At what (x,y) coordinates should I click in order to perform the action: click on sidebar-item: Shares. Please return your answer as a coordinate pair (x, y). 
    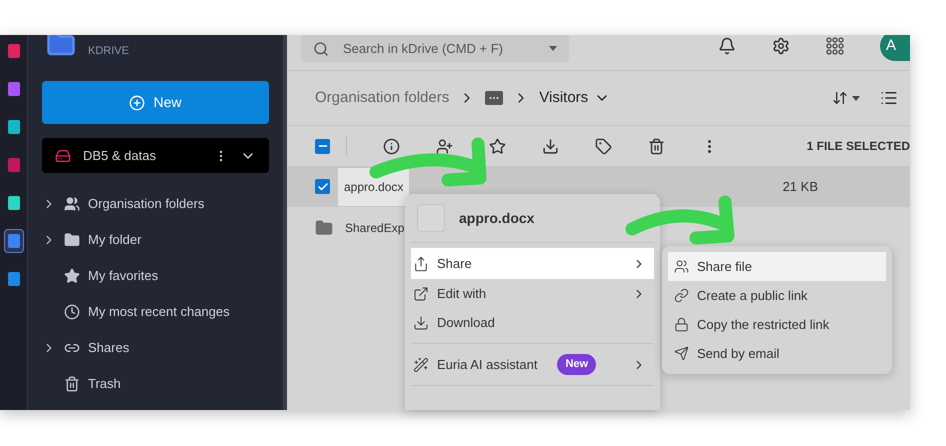
    Looking at the image, I should click on (155, 348).